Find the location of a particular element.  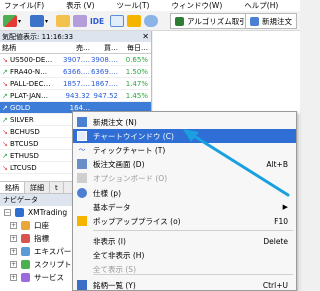

callout-arrow is located at coordinates (236, 163).